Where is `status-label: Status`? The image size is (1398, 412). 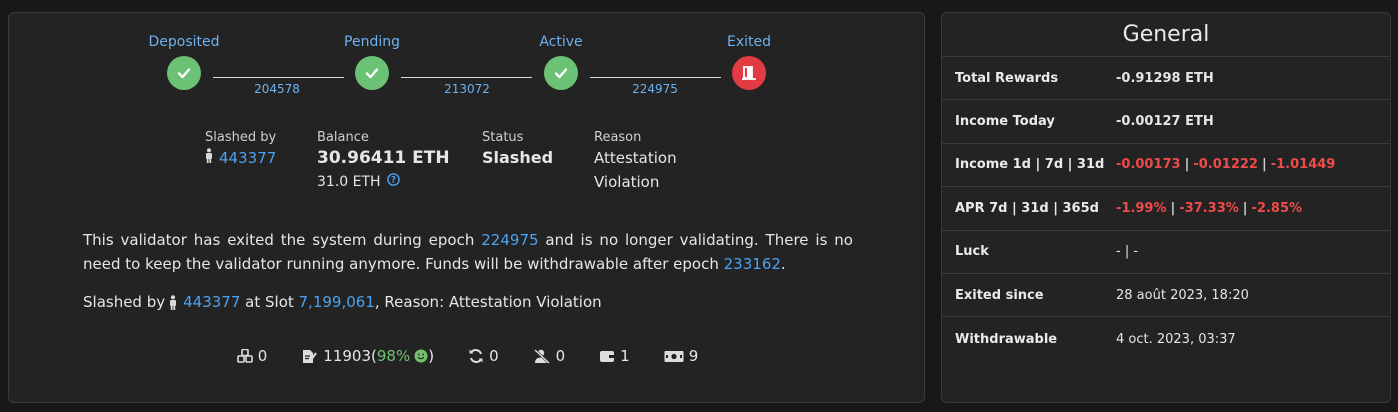 status-label: Status is located at coordinates (503, 137).